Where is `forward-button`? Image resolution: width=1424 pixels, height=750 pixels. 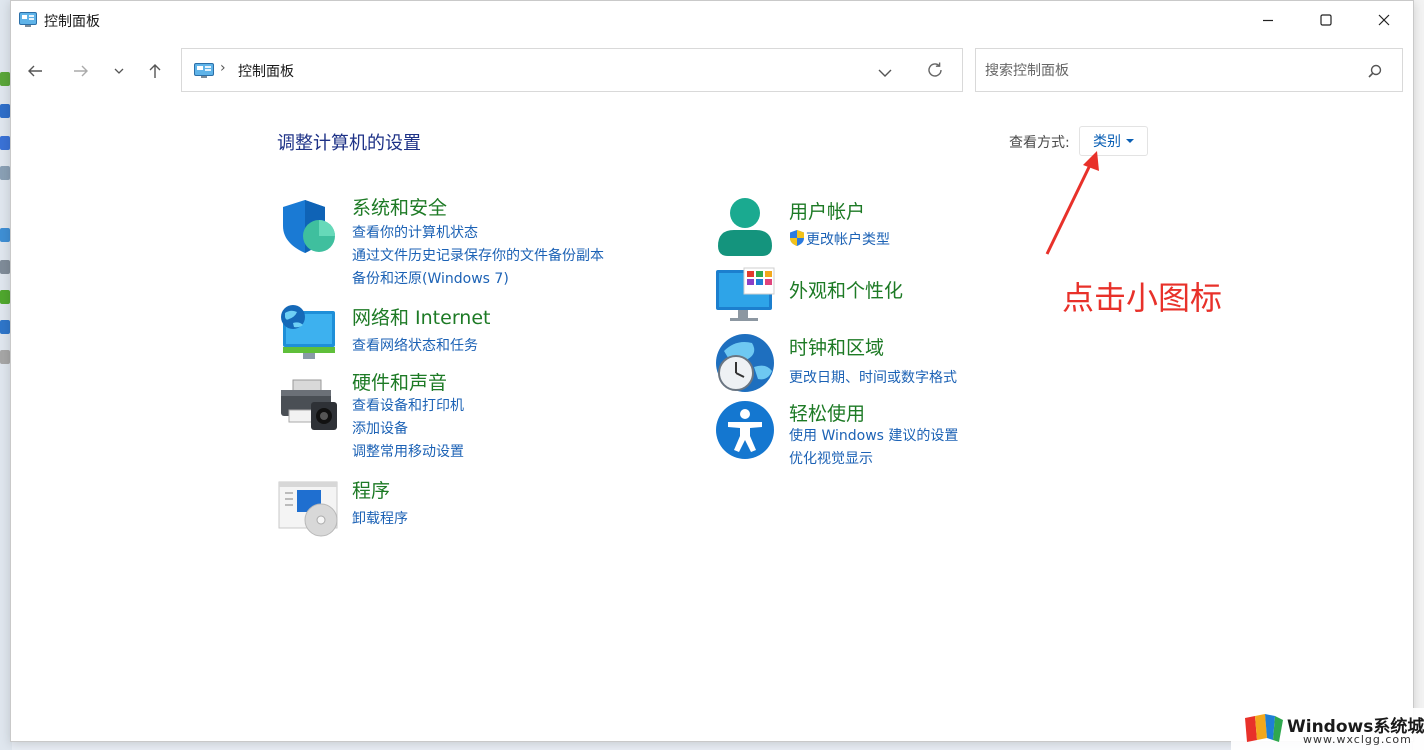
forward-button is located at coordinates (81, 71).